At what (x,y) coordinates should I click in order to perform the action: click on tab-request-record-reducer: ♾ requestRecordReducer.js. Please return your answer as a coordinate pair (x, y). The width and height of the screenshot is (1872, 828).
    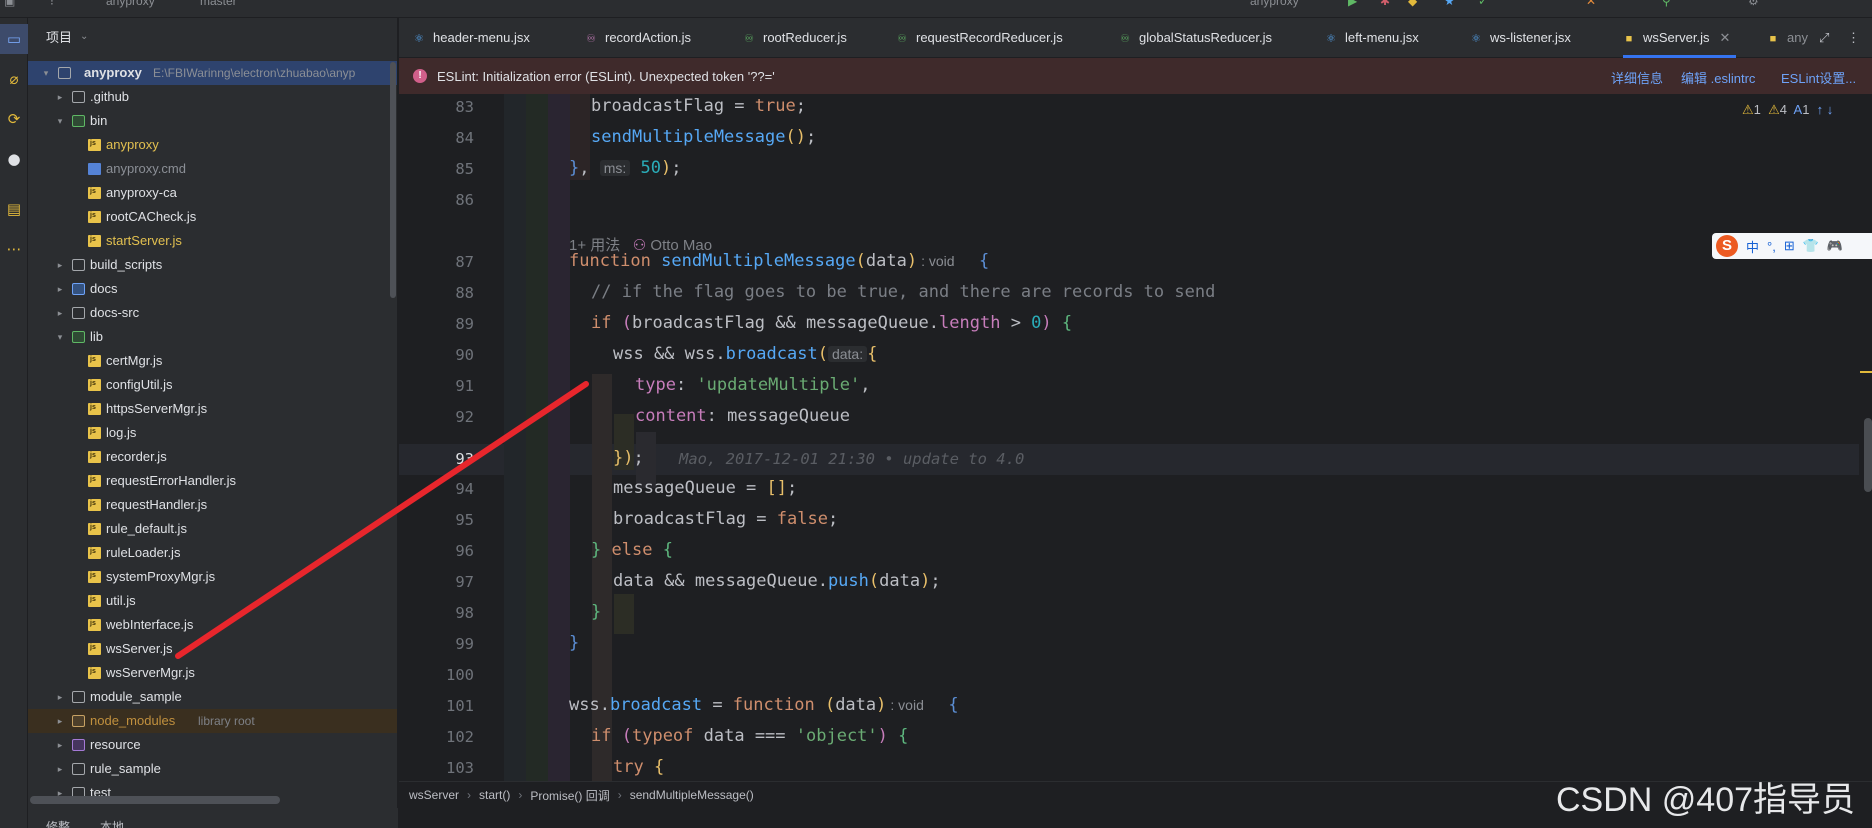
    Looking at the image, I should click on (979, 38).